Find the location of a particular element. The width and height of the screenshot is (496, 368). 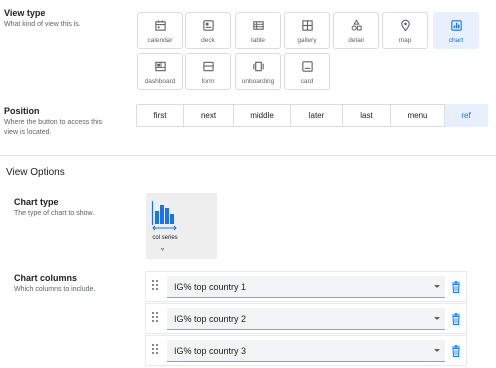

chart-column-row: IG% top country 1 is located at coordinates (306, 286).